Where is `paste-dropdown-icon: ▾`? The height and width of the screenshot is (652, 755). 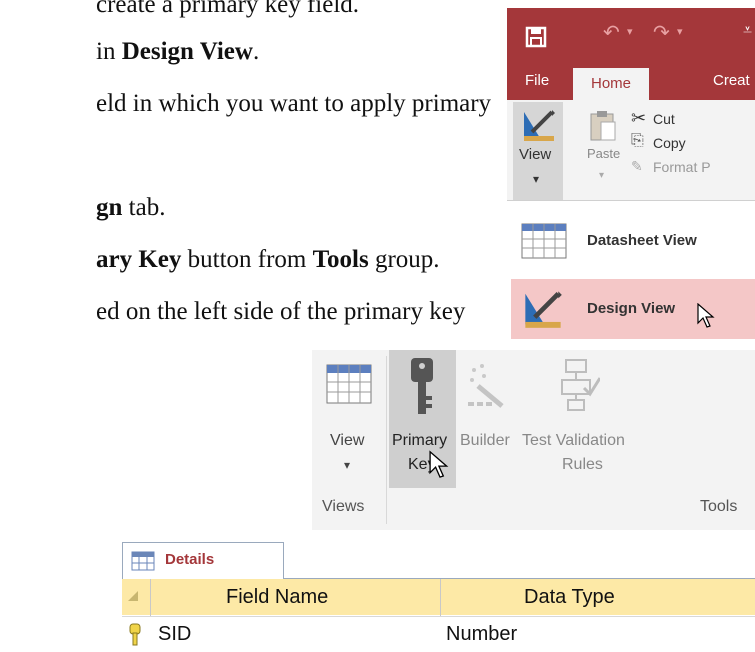
paste-dropdown-icon: ▾ is located at coordinates (602, 175).